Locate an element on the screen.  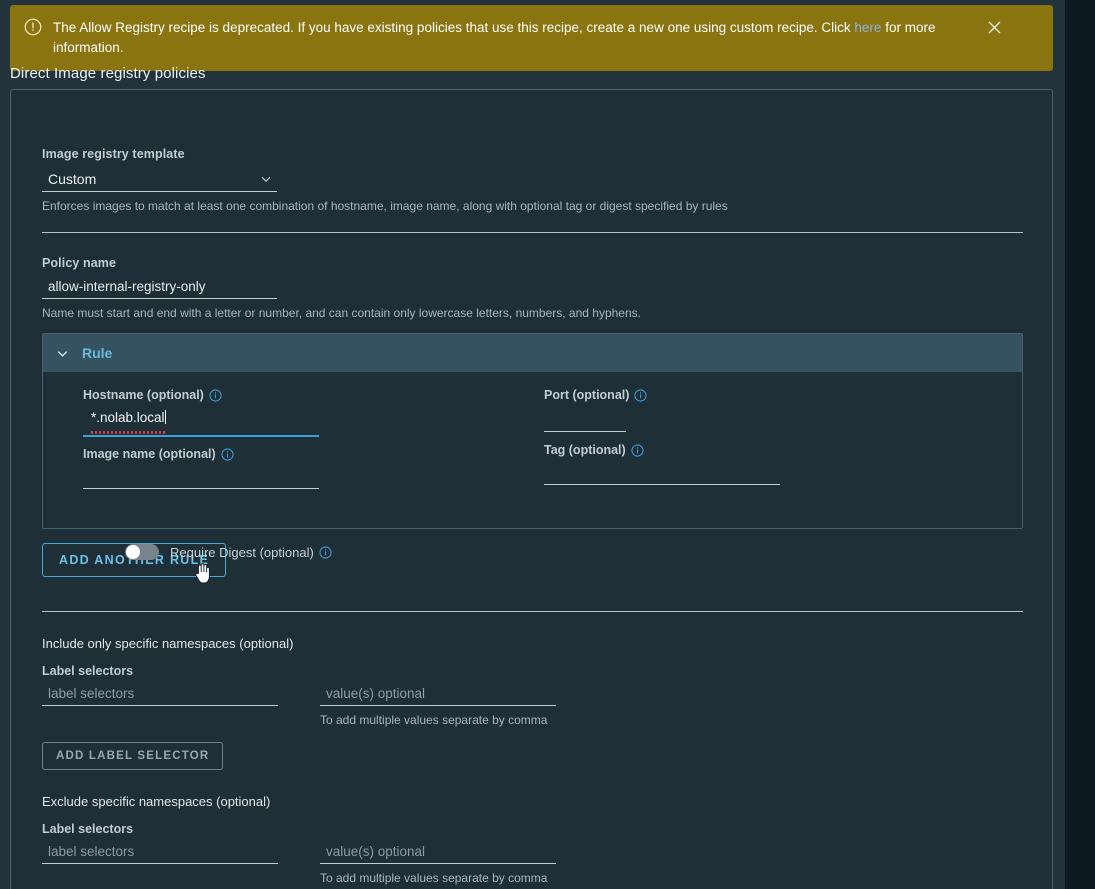
tag-label: Tag (optional) is located at coordinates (585, 450).